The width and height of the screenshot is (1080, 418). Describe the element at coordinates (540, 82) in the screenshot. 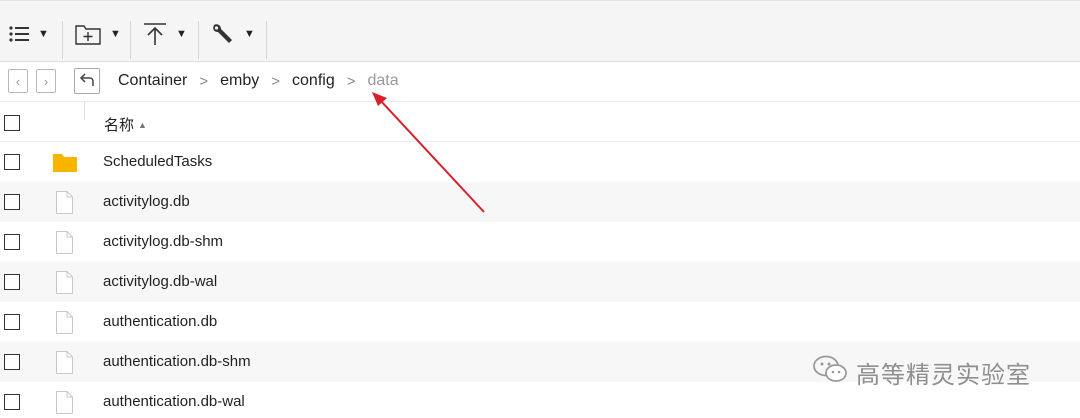

I see `breadcrumb-bar: ‹ › Container > emby > config > data` at that location.